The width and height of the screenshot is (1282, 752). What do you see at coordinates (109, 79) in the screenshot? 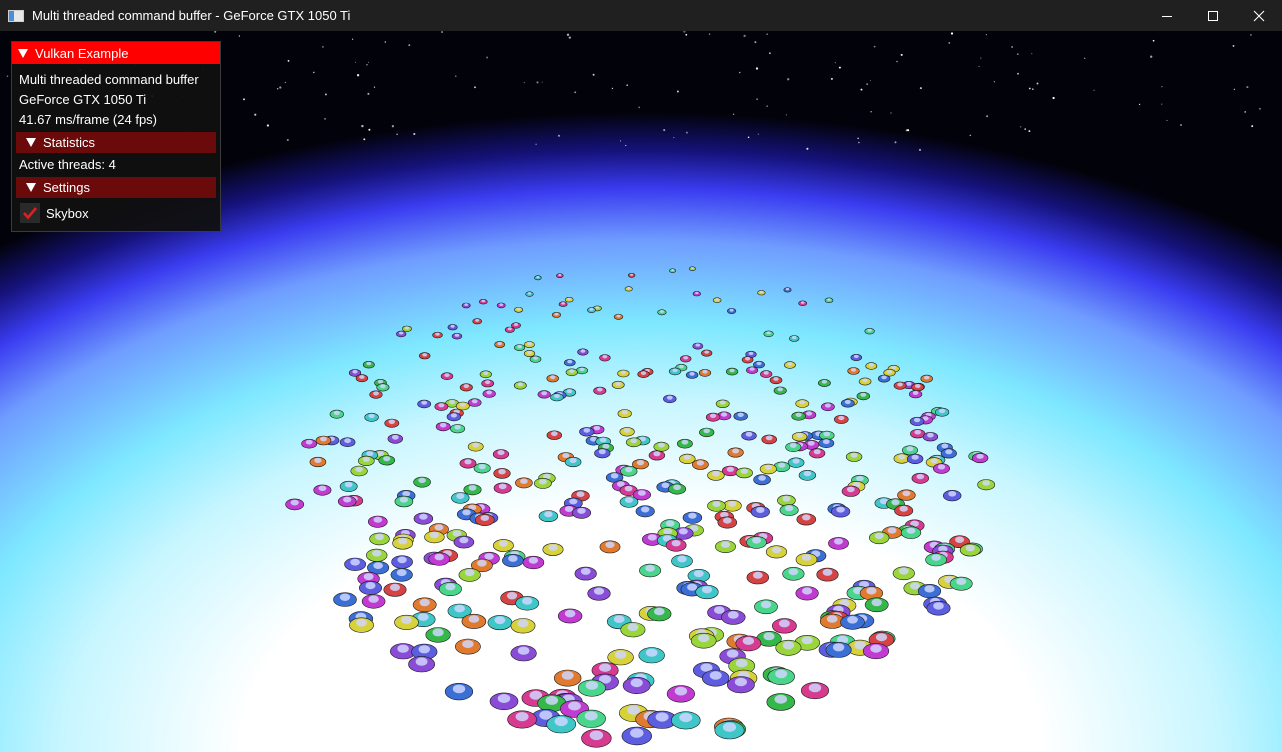
I see `app-name-text: Multi threaded command buffer` at bounding box center [109, 79].